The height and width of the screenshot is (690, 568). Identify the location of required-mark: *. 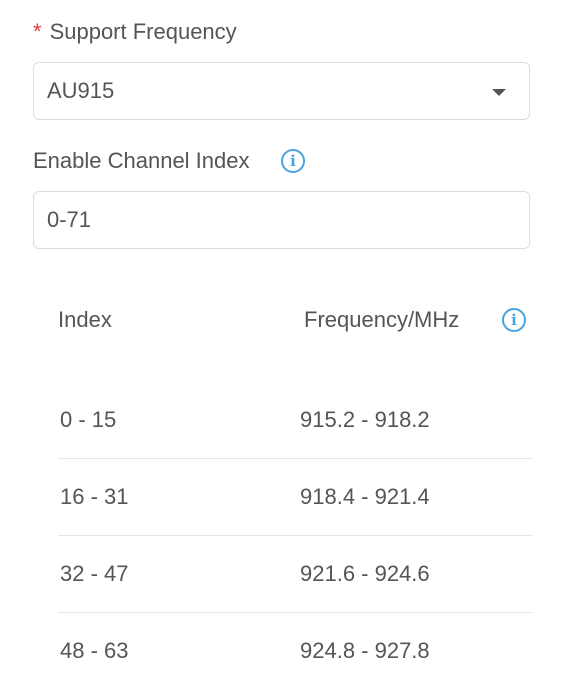
(37, 31).